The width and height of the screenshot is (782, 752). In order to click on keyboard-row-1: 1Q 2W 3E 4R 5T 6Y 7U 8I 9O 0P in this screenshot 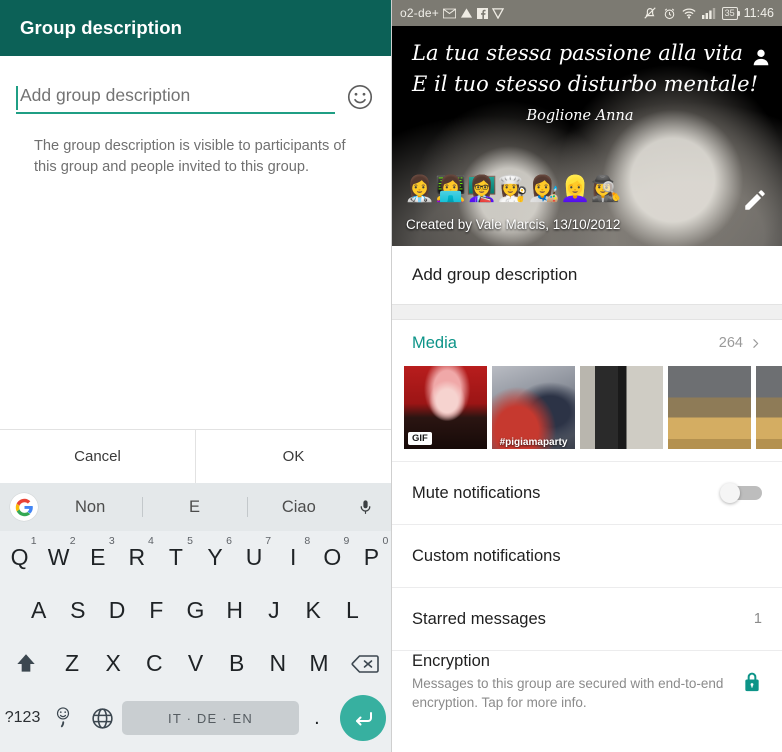, I will do `click(195, 557)`.